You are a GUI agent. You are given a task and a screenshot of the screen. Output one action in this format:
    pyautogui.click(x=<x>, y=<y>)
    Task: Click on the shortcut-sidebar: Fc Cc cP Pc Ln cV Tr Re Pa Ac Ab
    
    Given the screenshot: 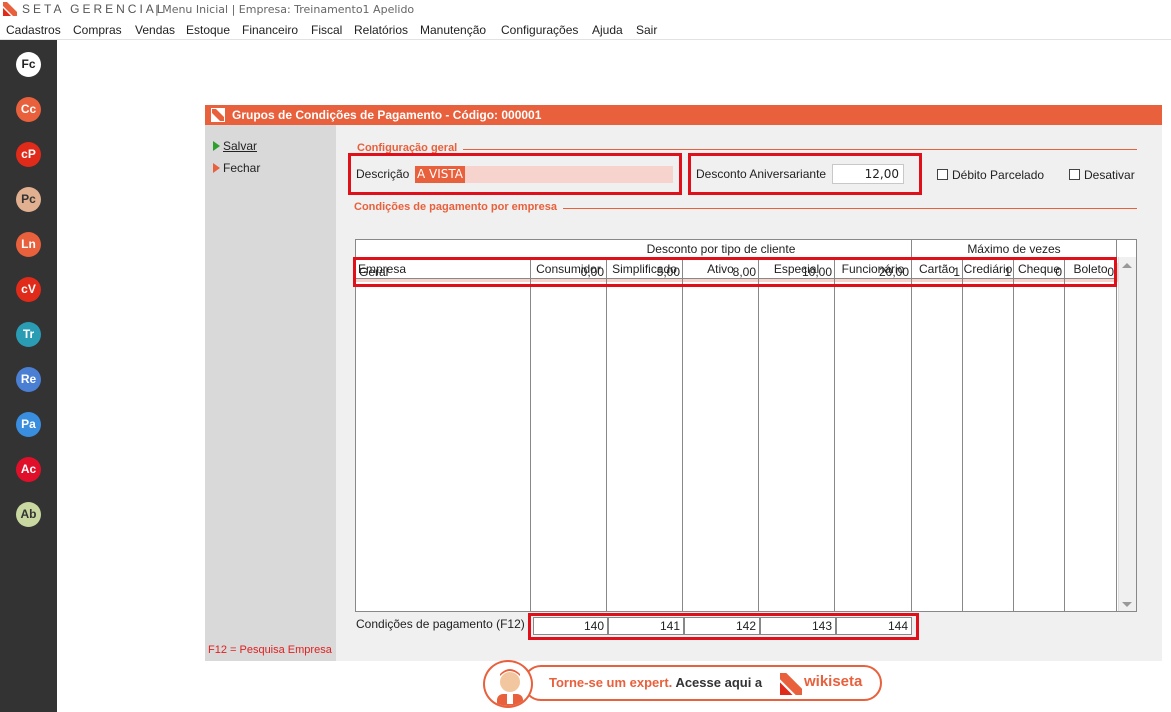 What is the action you would take?
    pyautogui.click(x=28, y=376)
    